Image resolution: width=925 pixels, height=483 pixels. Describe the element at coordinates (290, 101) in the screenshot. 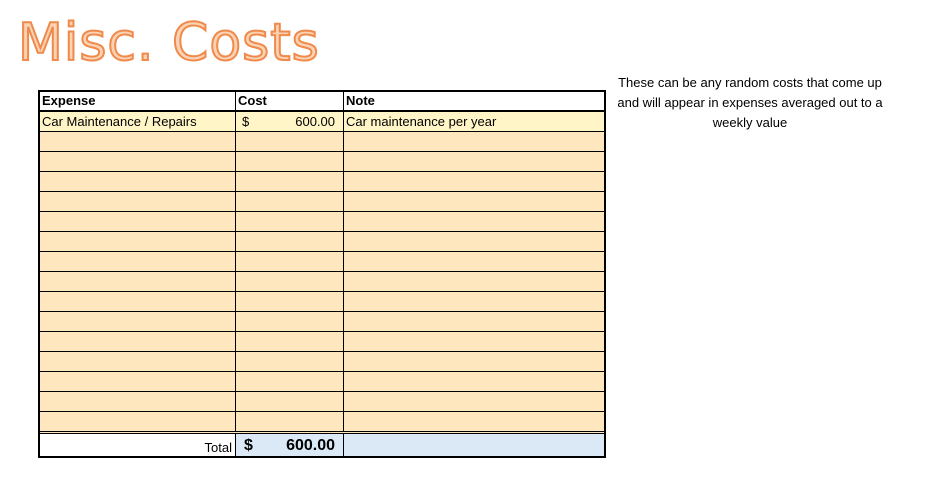

I see `header-cost: Cost` at that location.